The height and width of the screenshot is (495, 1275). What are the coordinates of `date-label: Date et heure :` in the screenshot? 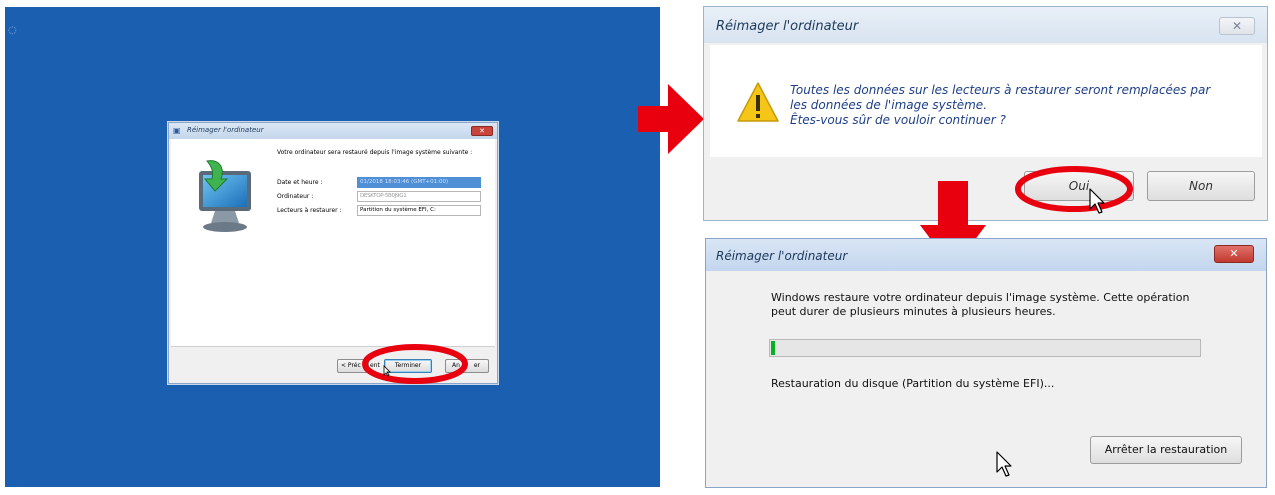 It's located at (300, 182).